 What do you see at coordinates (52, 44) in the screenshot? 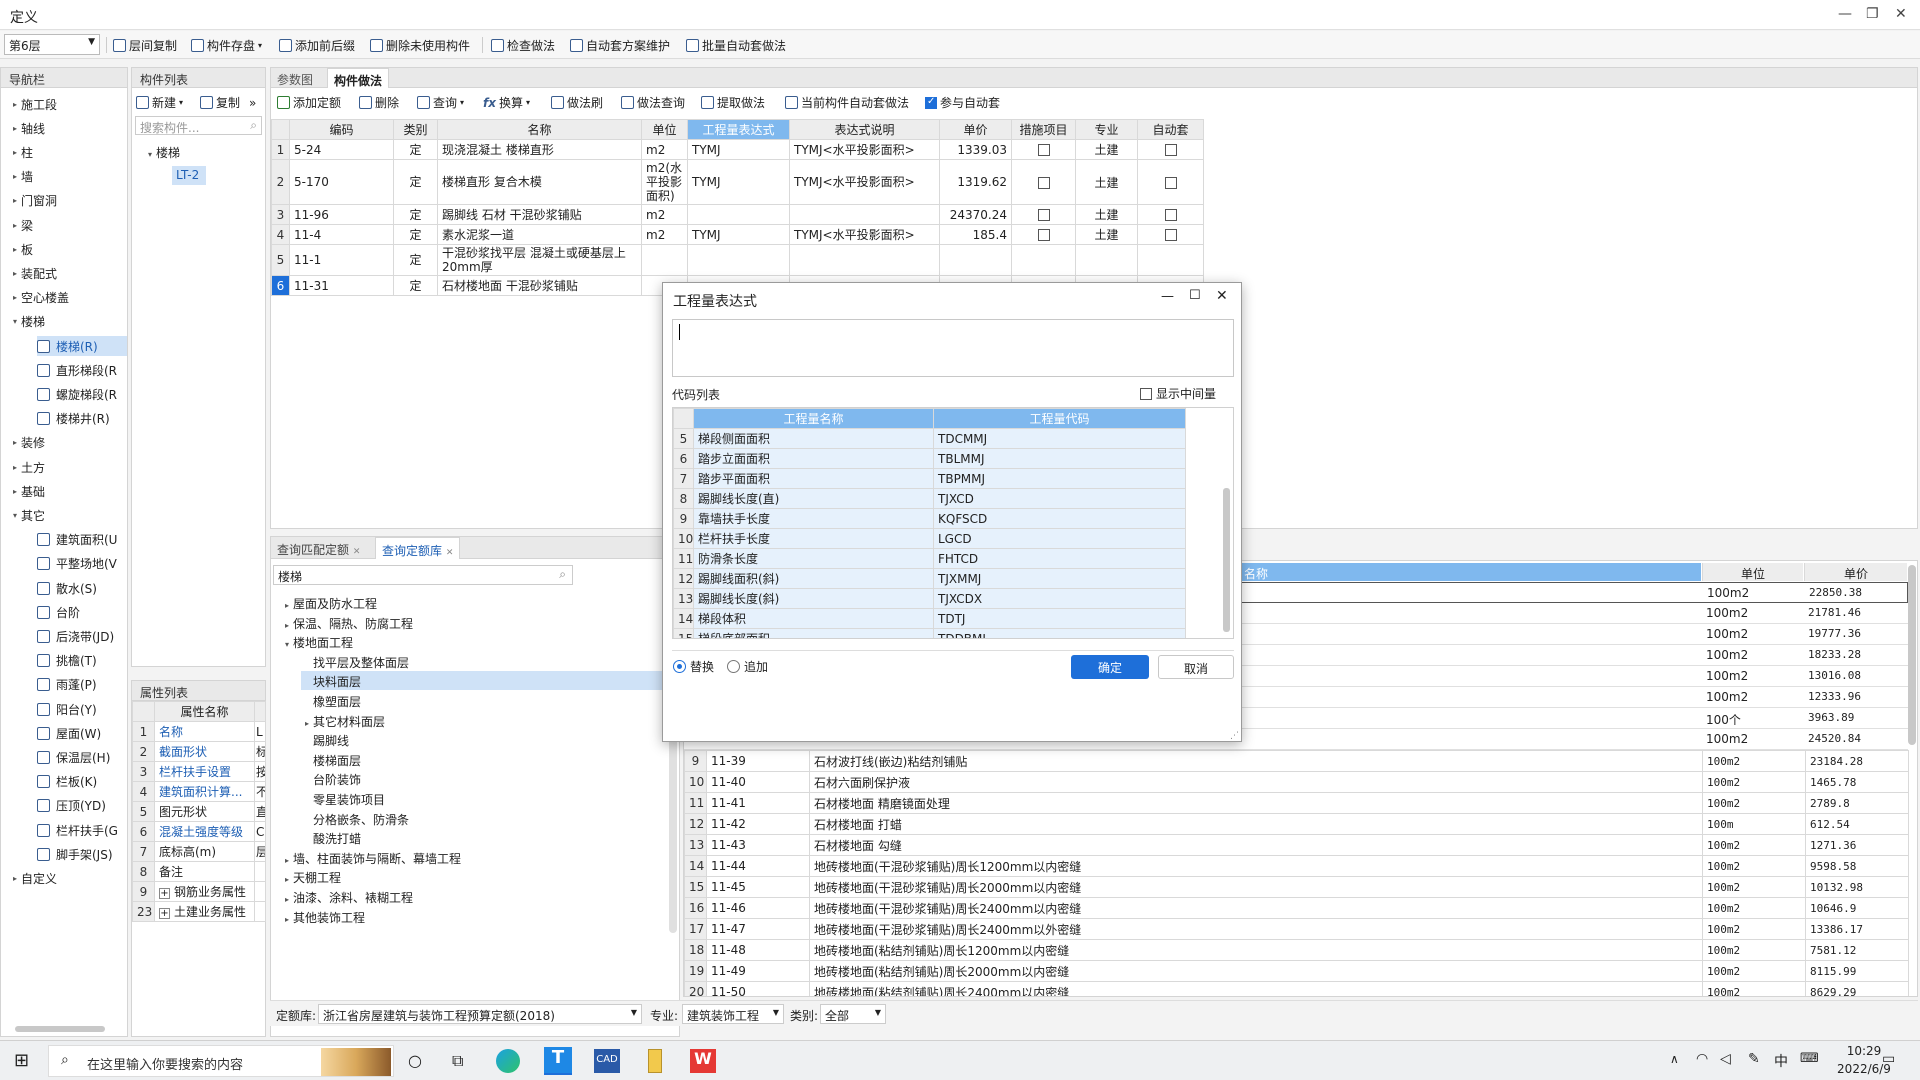
I see `floor-select: 第6层 ▼` at bounding box center [52, 44].